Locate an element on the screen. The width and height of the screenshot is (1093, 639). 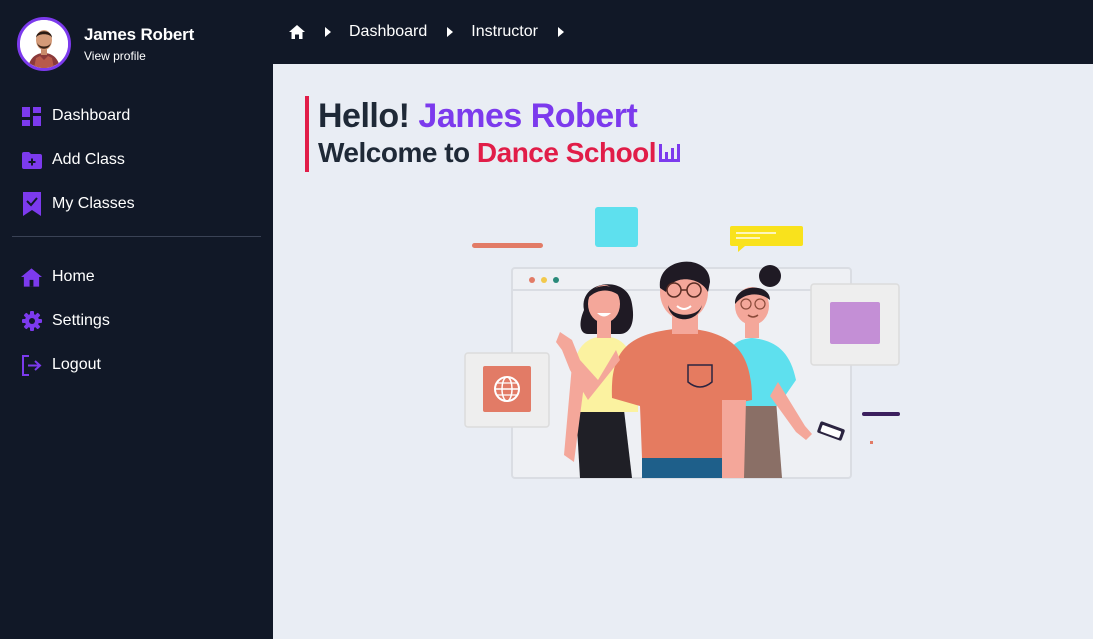
greeting-user-name: James Robert is located at coordinates (528, 116).